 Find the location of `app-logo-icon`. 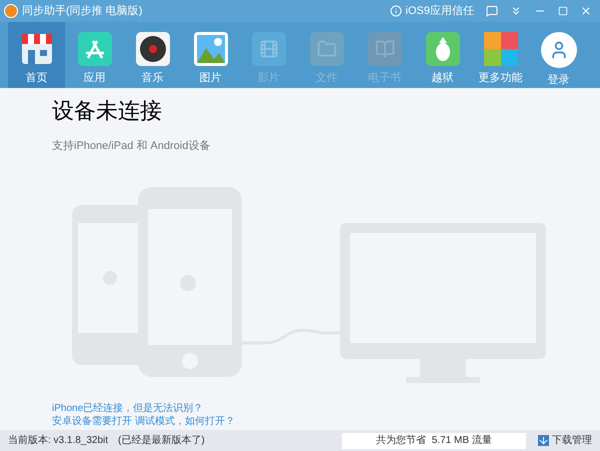

app-logo-icon is located at coordinates (11, 11).